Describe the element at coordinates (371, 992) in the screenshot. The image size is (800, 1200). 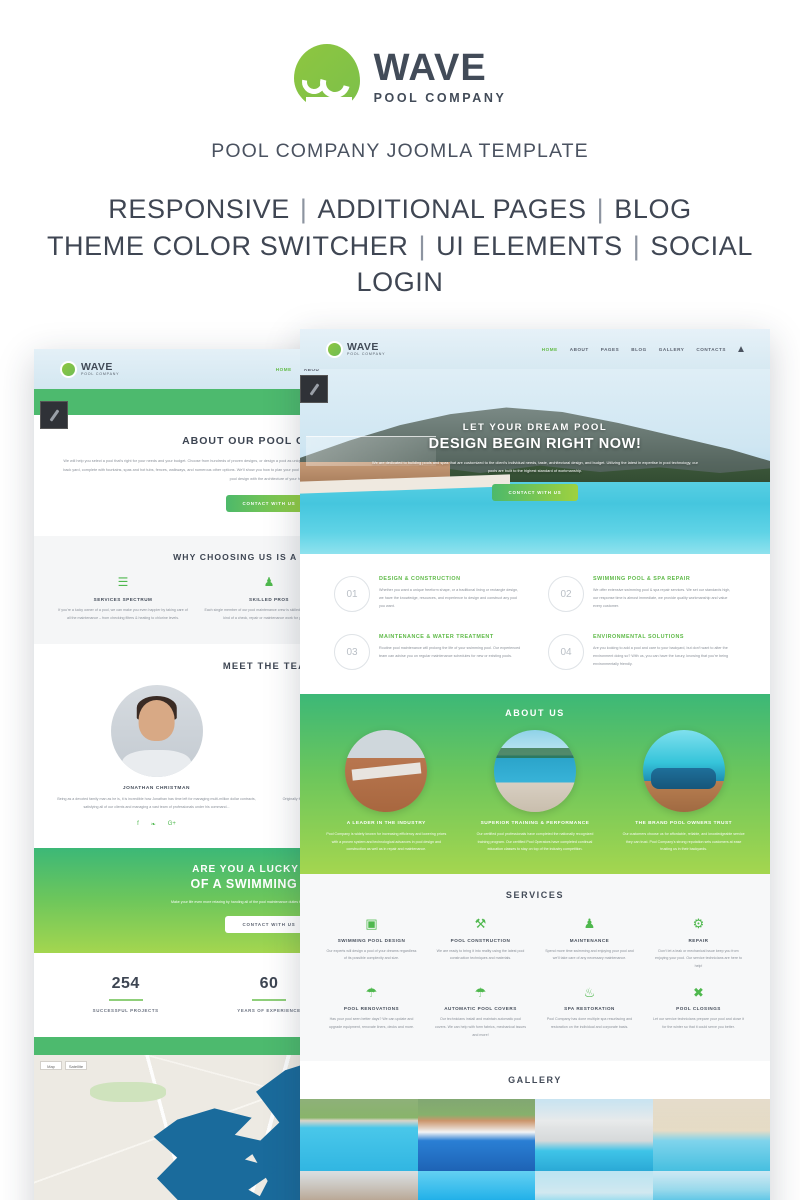
I see `paint-drop-icon: ☂` at that location.